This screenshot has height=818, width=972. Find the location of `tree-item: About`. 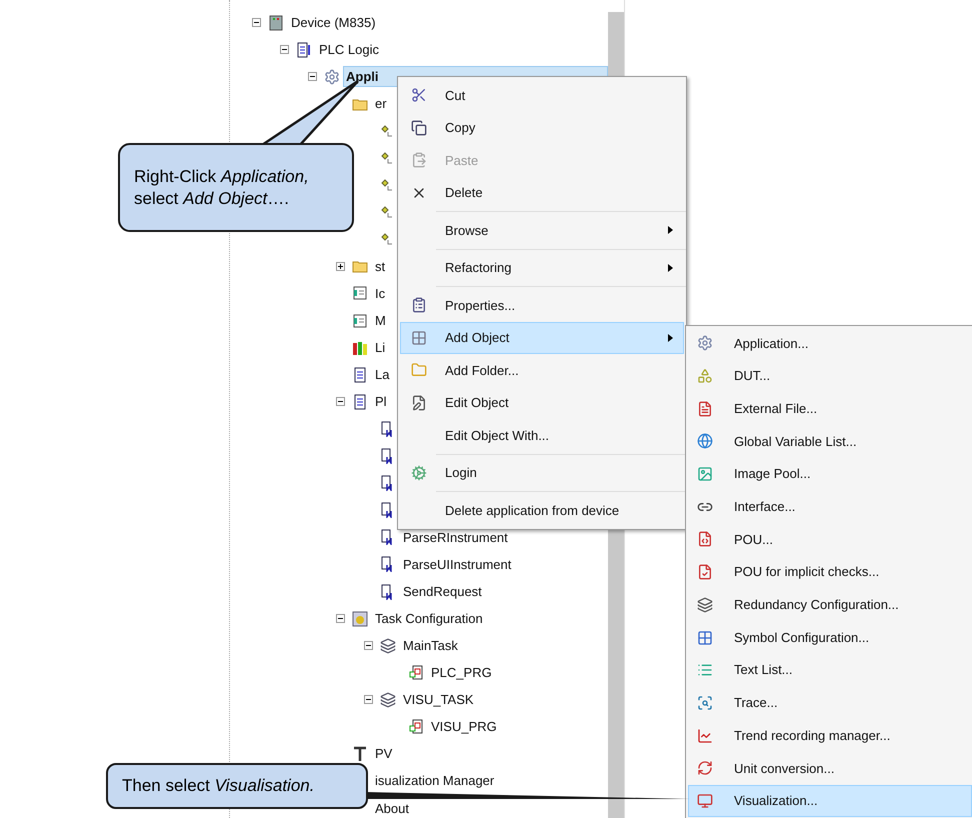

tree-item: About is located at coordinates (392, 808).